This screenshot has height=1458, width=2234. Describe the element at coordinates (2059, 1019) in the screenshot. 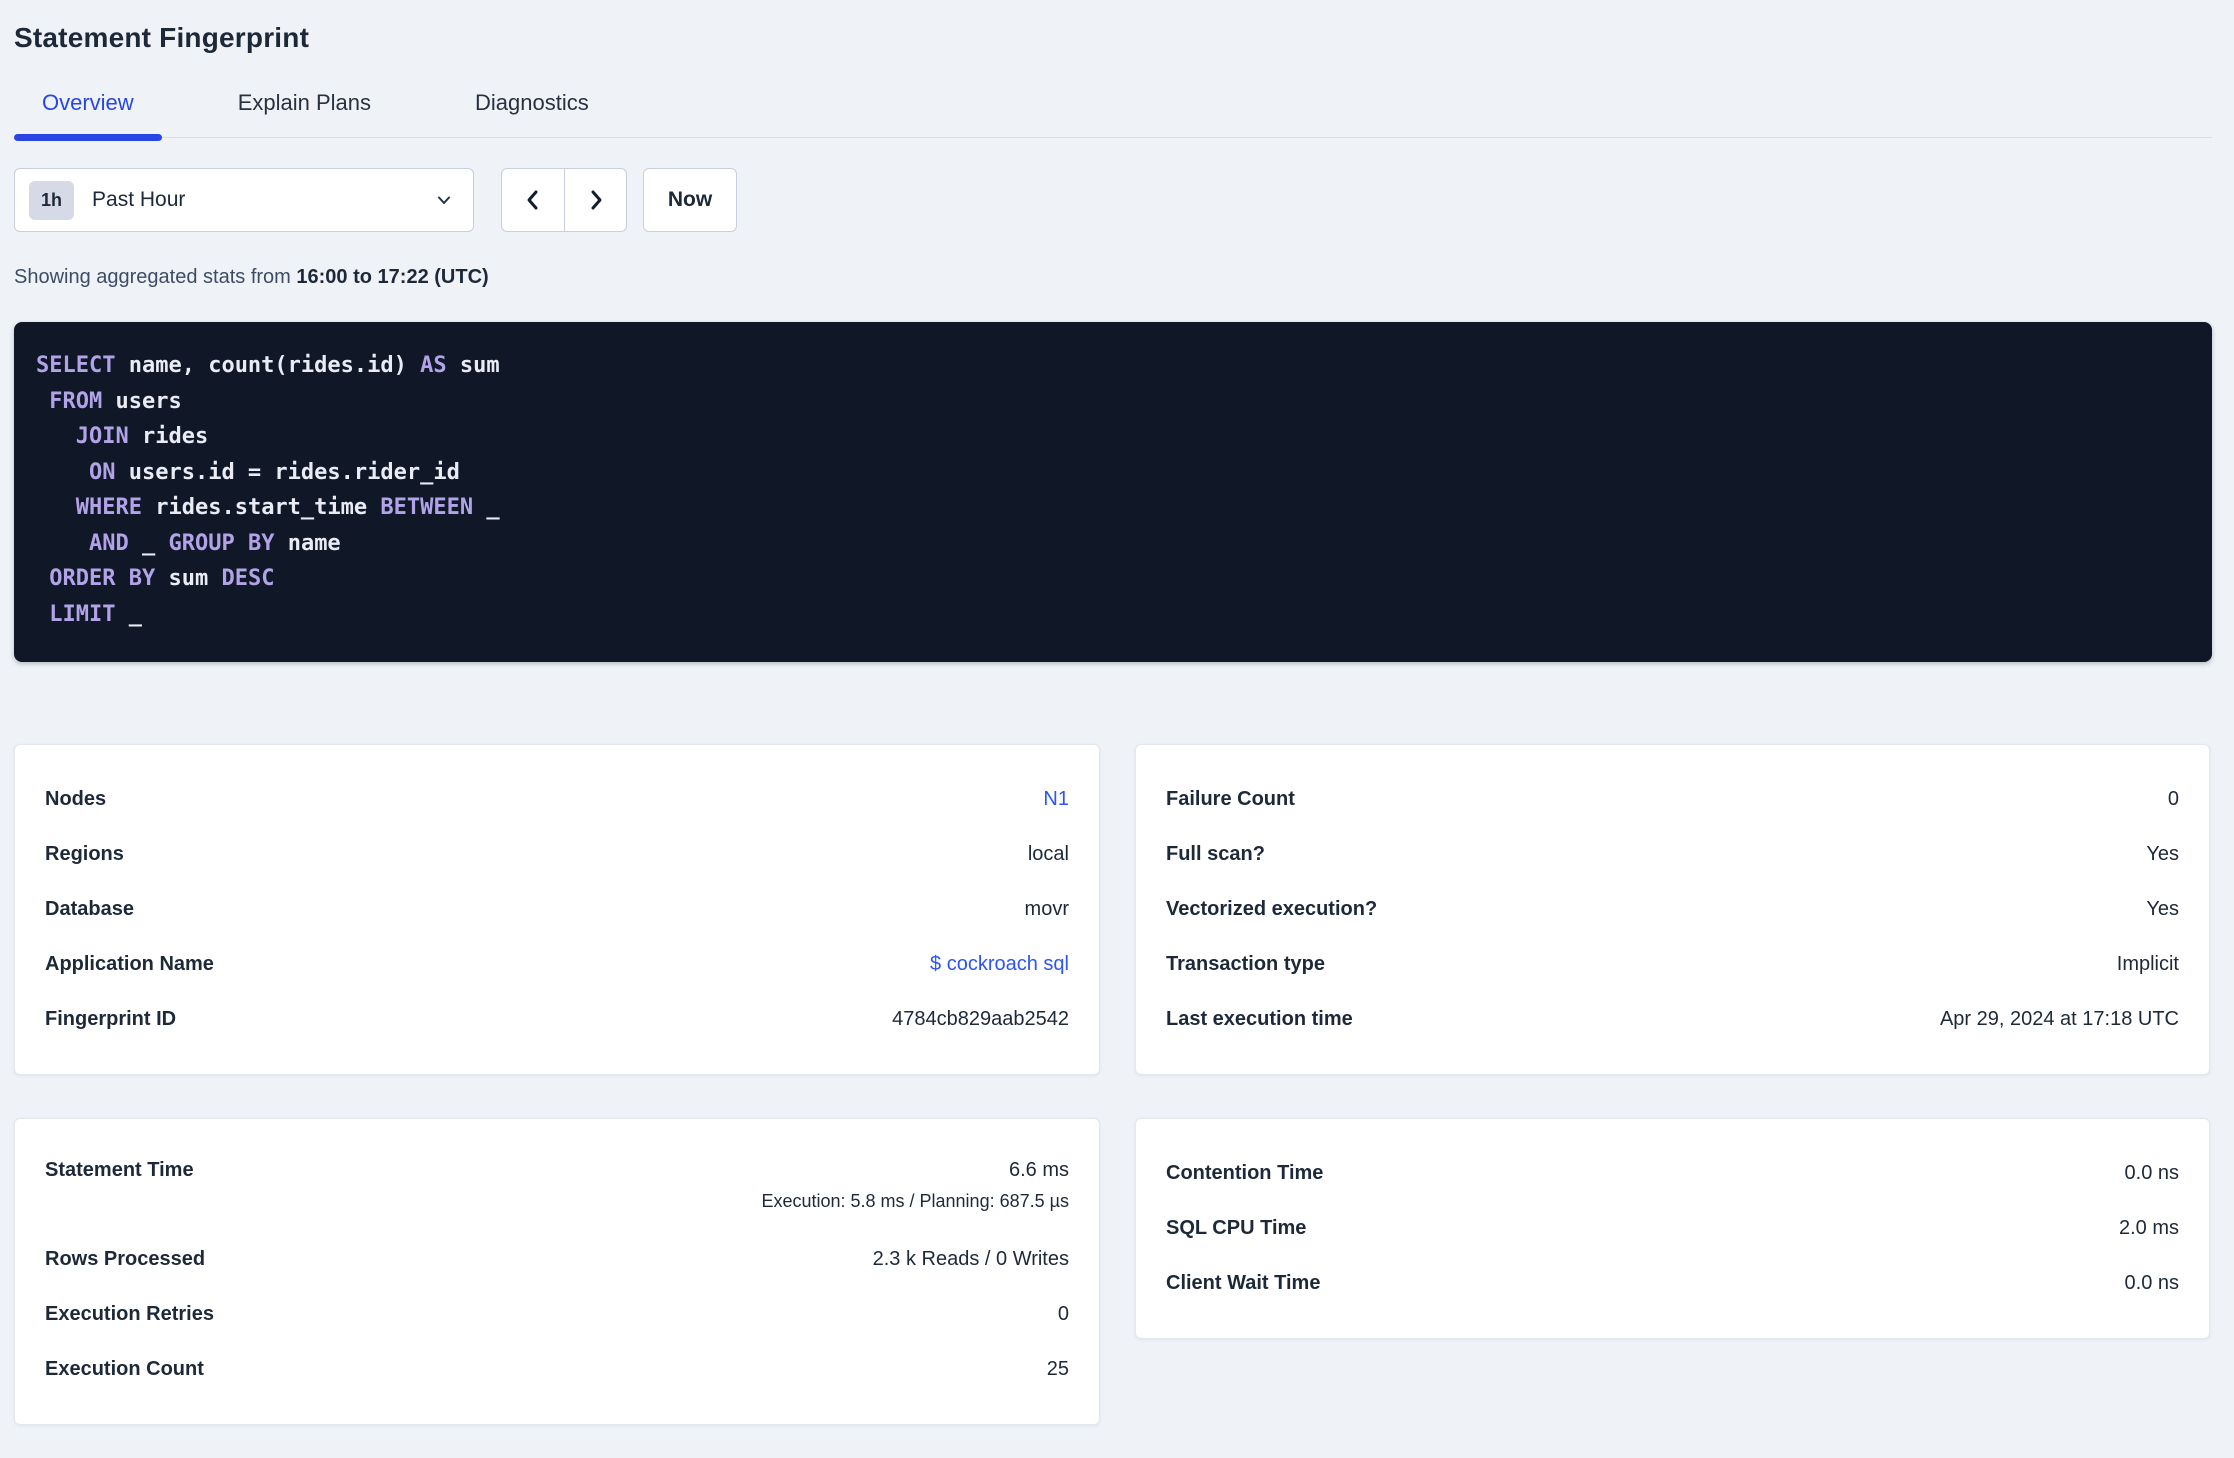

I see `row-value: Apr 29, 2024 at 17:18 UTC` at that location.